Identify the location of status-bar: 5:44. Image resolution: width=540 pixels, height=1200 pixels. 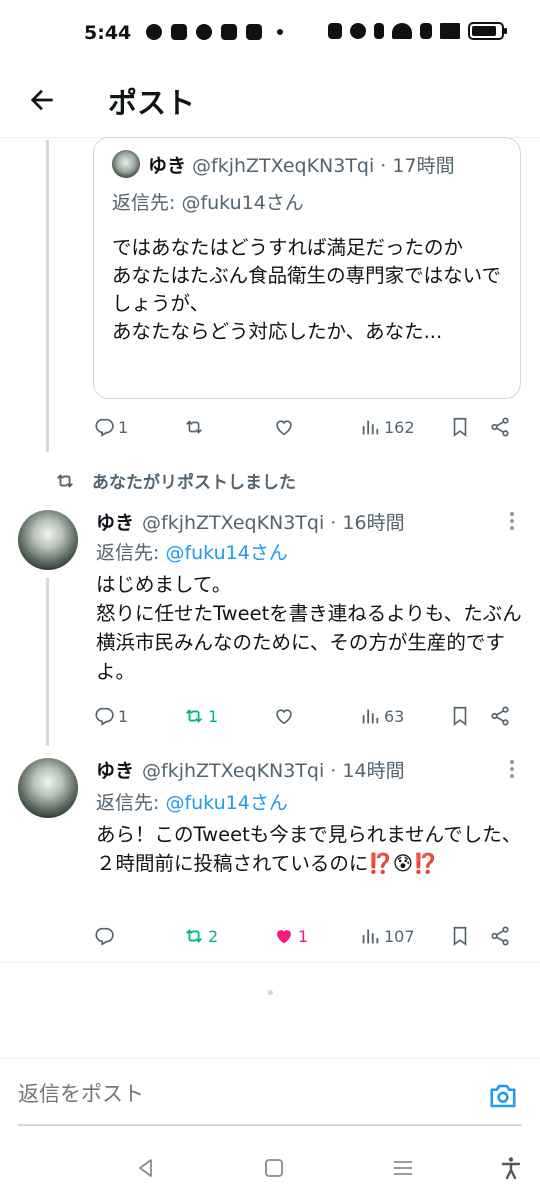
(270, 34).